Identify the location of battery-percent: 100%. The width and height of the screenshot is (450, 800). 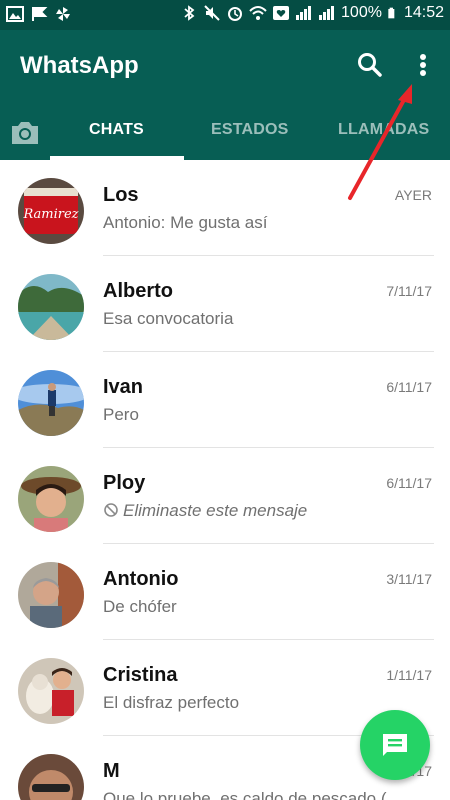
(361, 12).